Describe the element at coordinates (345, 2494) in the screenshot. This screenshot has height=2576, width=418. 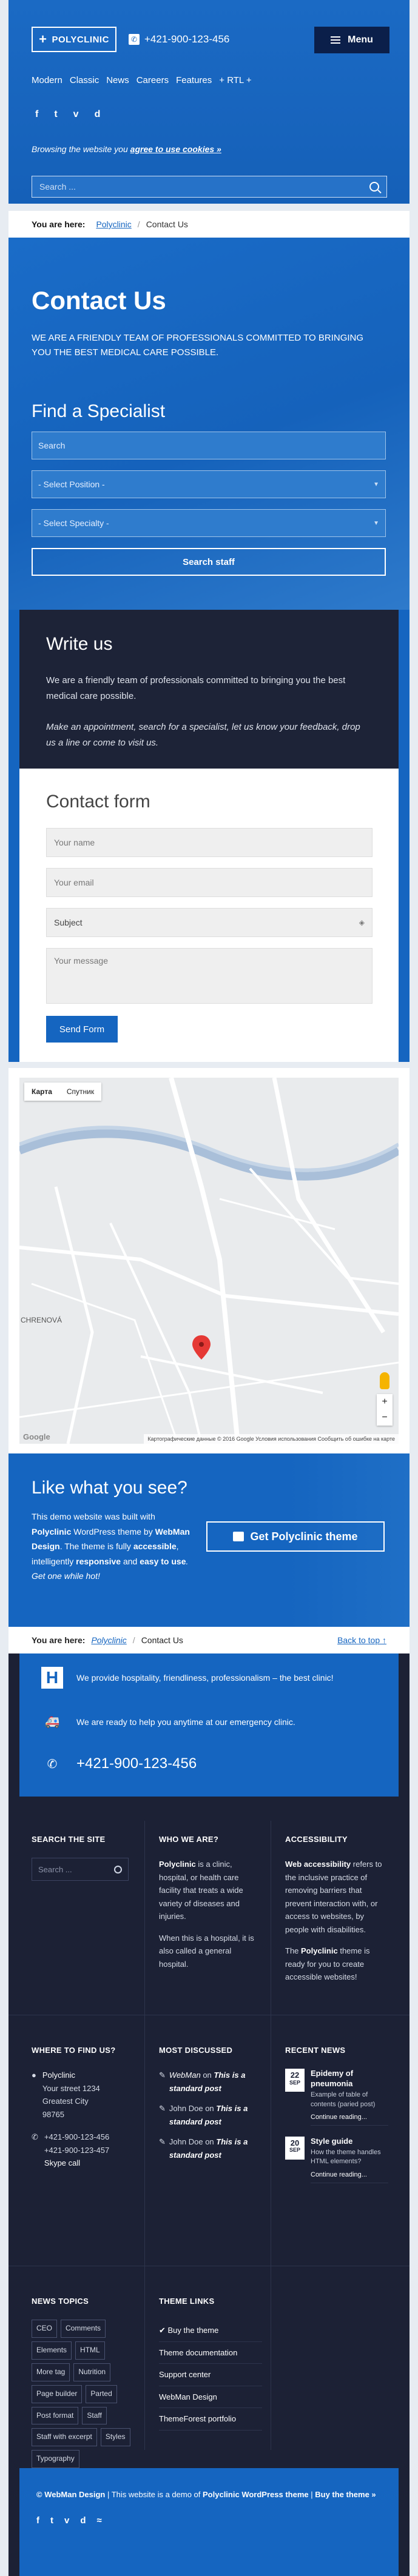
I see `copyright-link: Buy the theme »` at that location.